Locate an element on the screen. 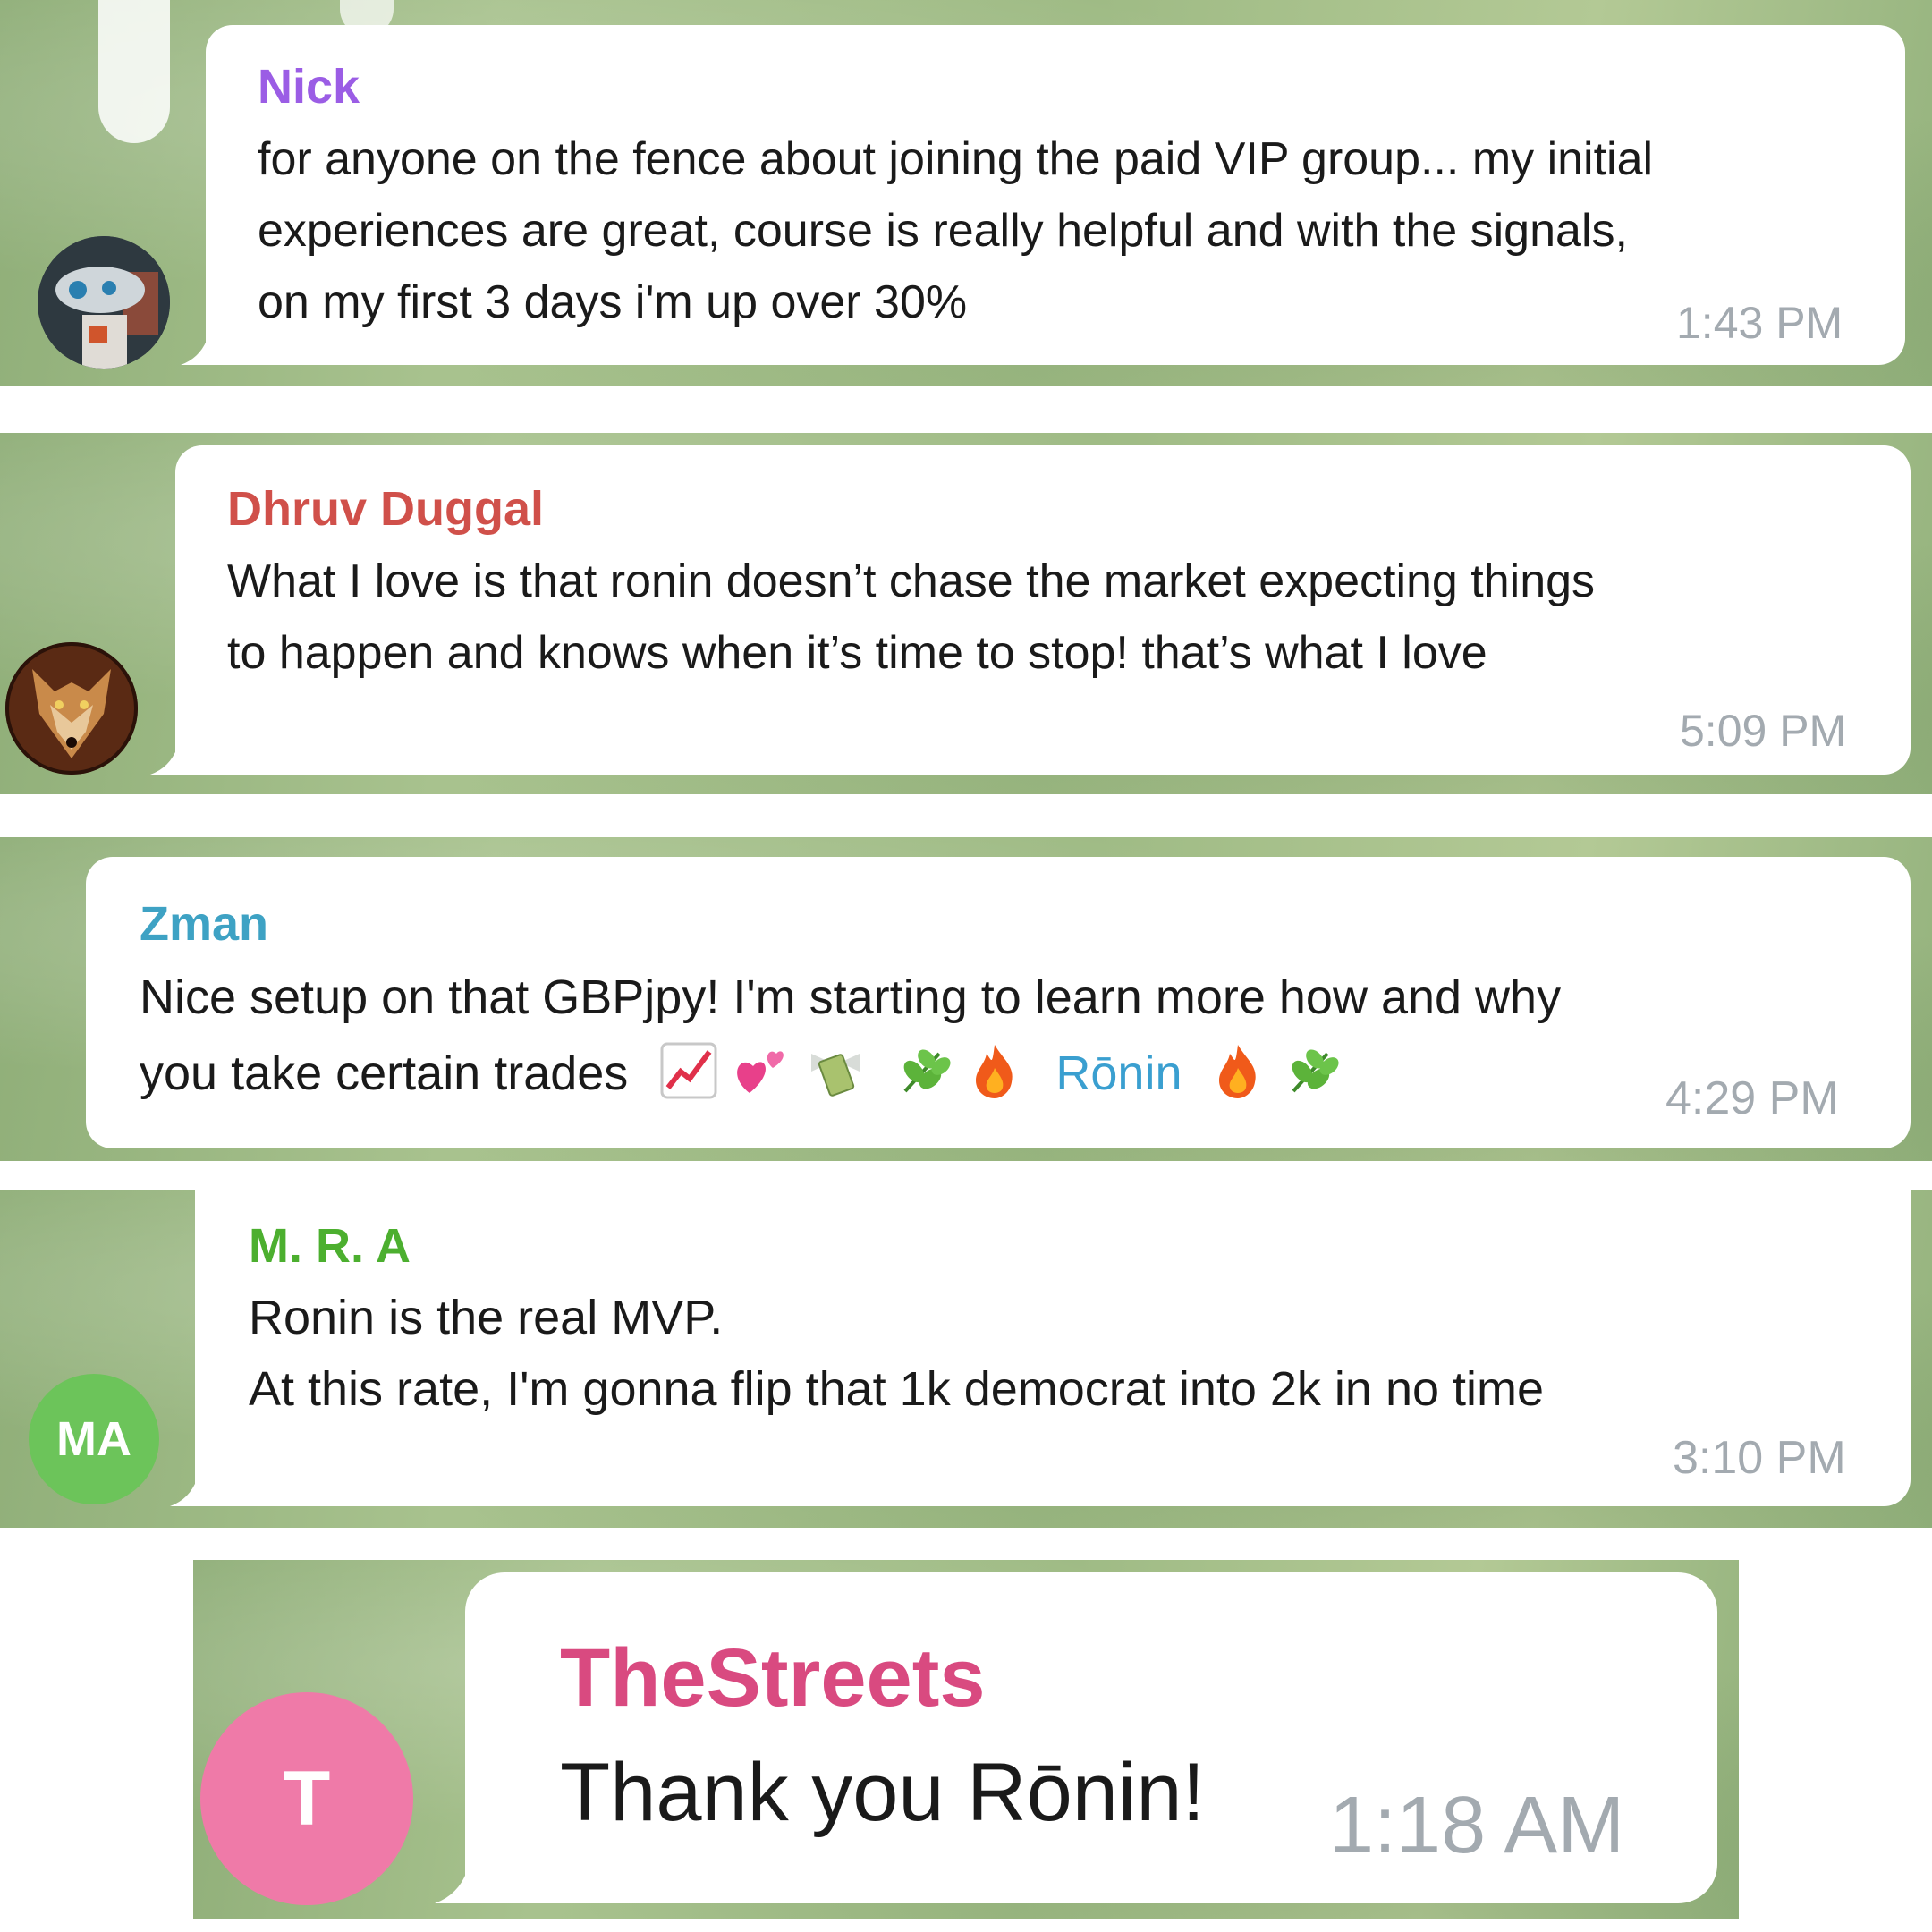 Image resolution: width=1932 pixels, height=1932 pixels. message-time: 5:09 PM is located at coordinates (1763, 731).